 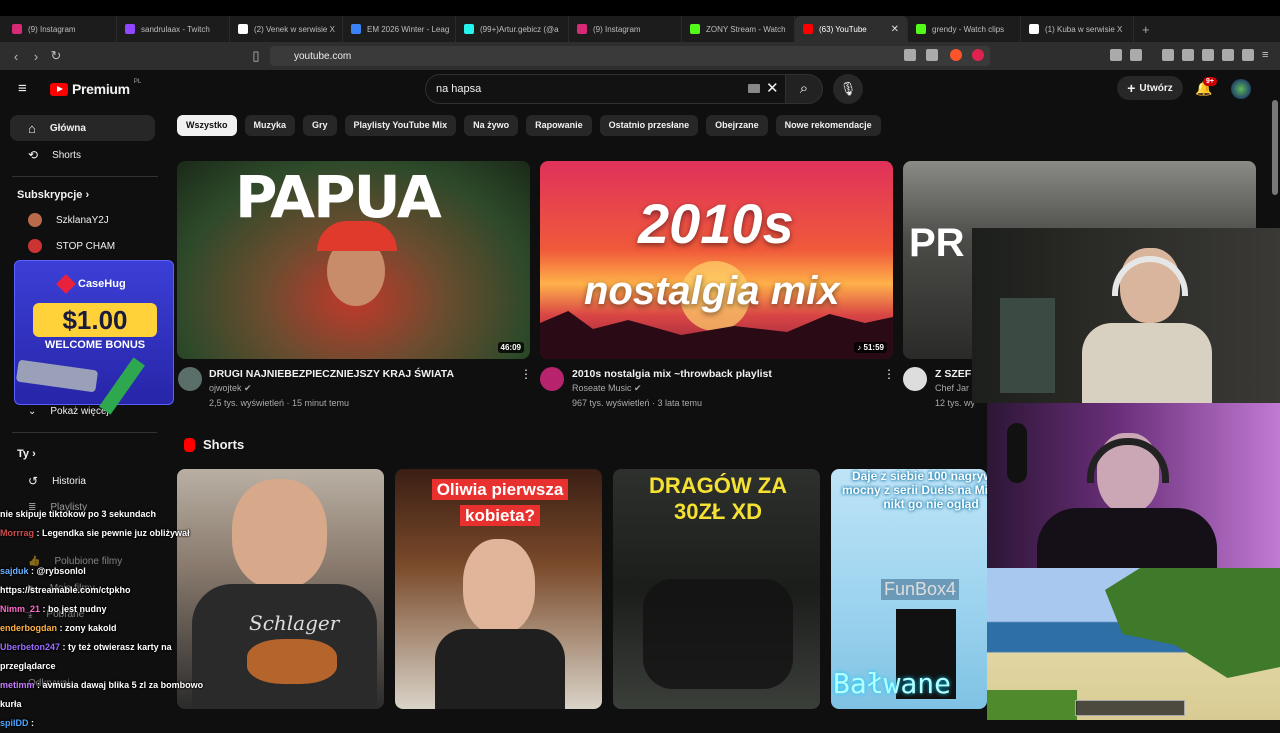 What do you see at coordinates (85, 194) in the screenshot?
I see `subscriptions-header: Subskrypcje ›` at bounding box center [85, 194].